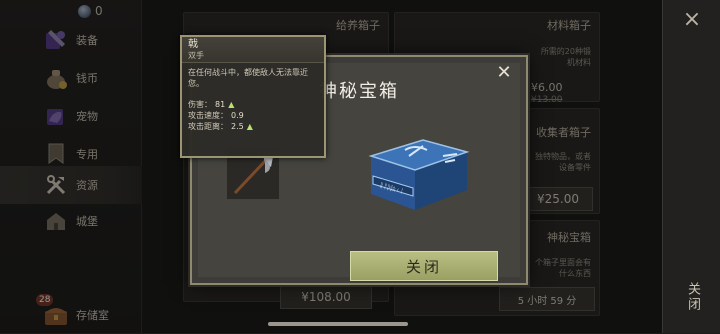  What do you see at coordinates (504, 73) in the screenshot?
I see `modal-close-icon: ✕` at bounding box center [504, 73].